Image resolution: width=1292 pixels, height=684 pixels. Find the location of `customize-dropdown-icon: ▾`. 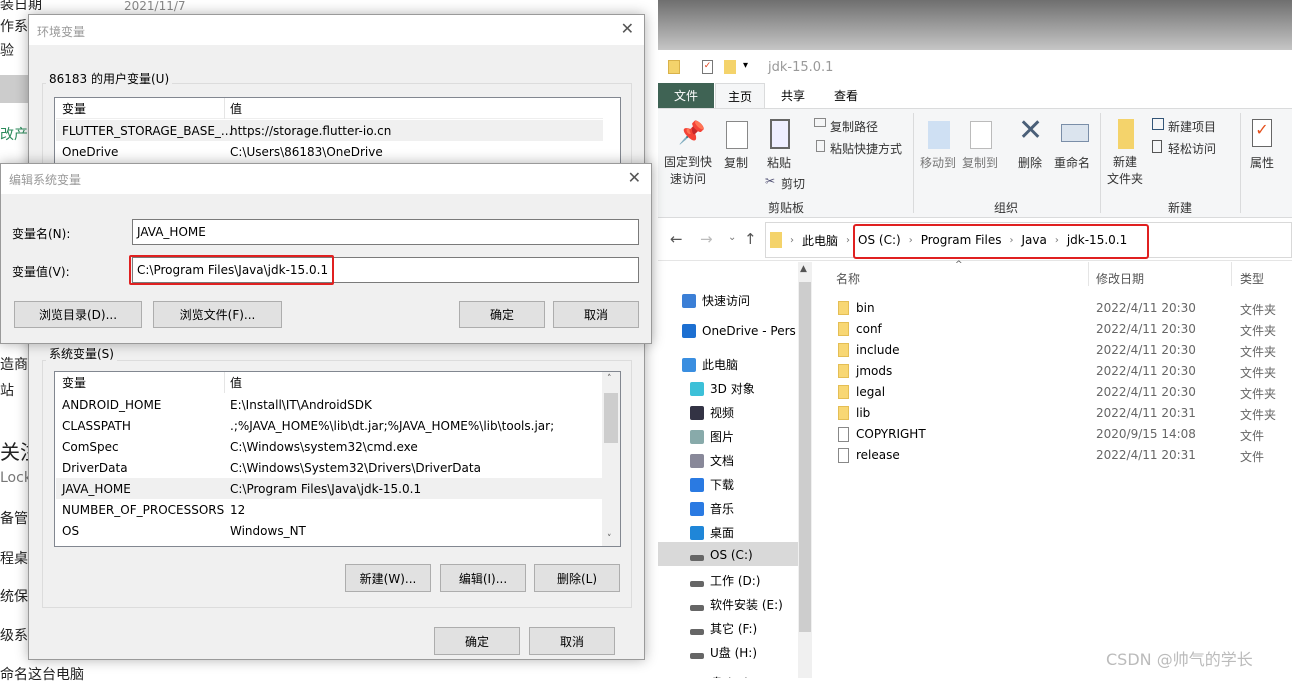

customize-dropdown-icon: ▾ is located at coordinates (745, 65).